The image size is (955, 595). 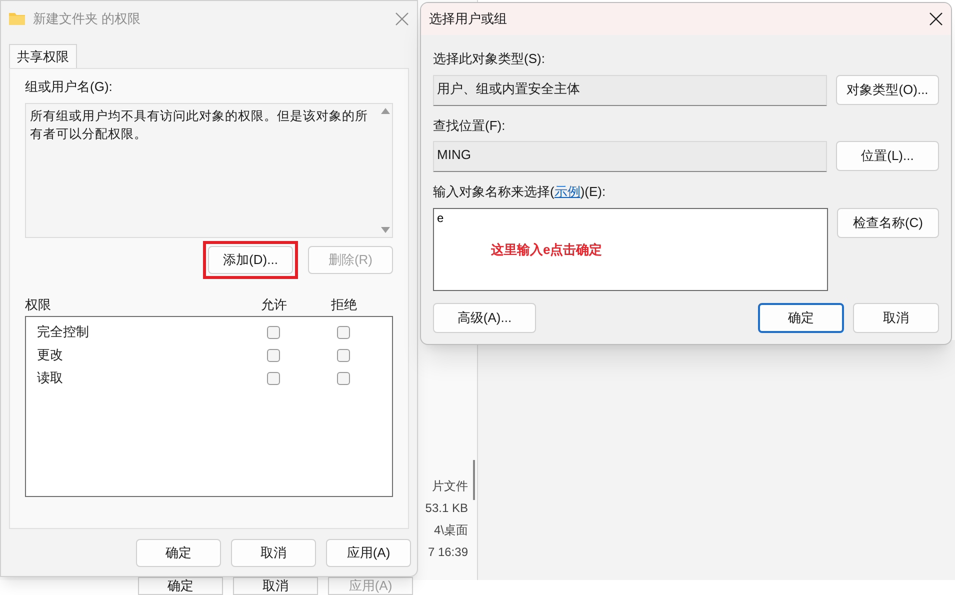 What do you see at coordinates (520, 192) in the screenshot?
I see `names-label: 输入对象名称来选择(示例)(E):` at bounding box center [520, 192].